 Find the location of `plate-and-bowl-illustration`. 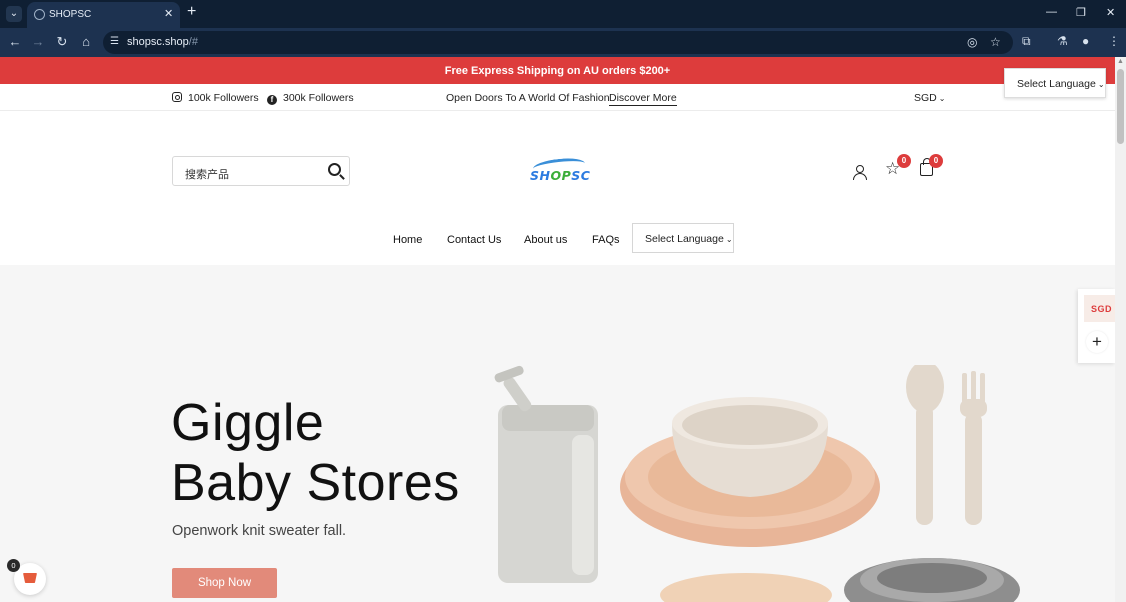

plate-and-bowl-illustration is located at coordinates (750, 472).